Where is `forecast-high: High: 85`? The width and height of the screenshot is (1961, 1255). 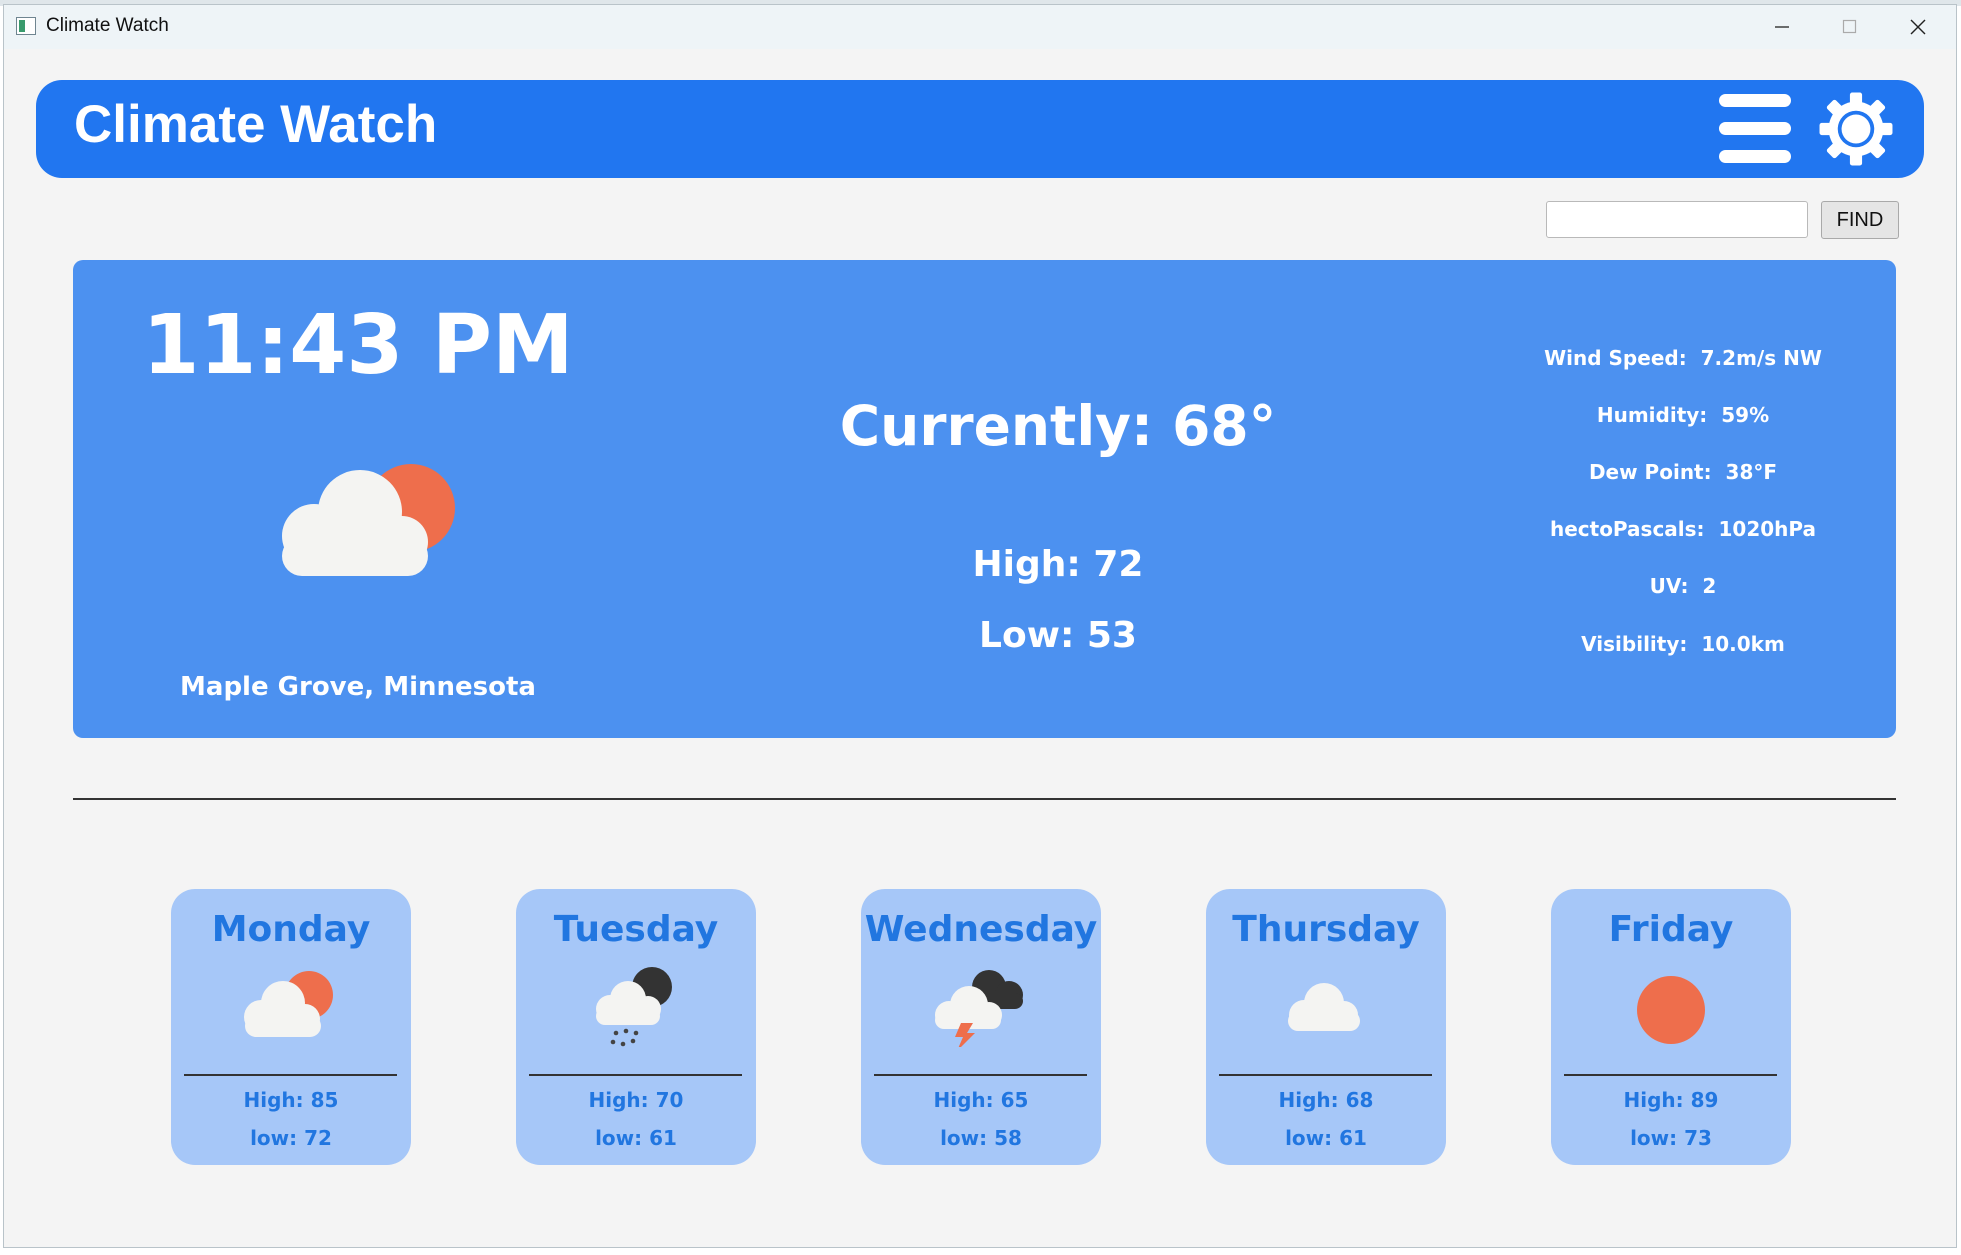 forecast-high: High: 85 is located at coordinates (291, 1100).